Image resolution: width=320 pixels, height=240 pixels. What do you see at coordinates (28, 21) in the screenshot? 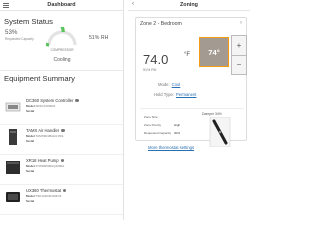
I see `system-status-heading: System Status` at bounding box center [28, 21].